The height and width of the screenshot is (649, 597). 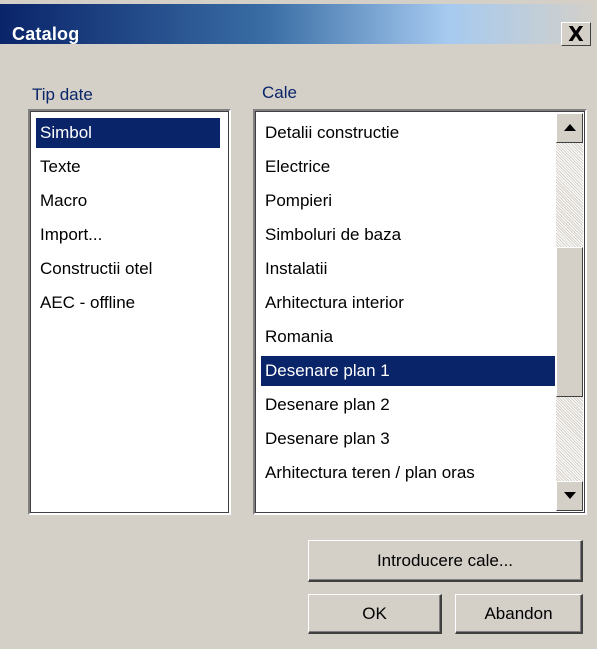 I want to click on scroll-down-button, so click(x=569, y=496).